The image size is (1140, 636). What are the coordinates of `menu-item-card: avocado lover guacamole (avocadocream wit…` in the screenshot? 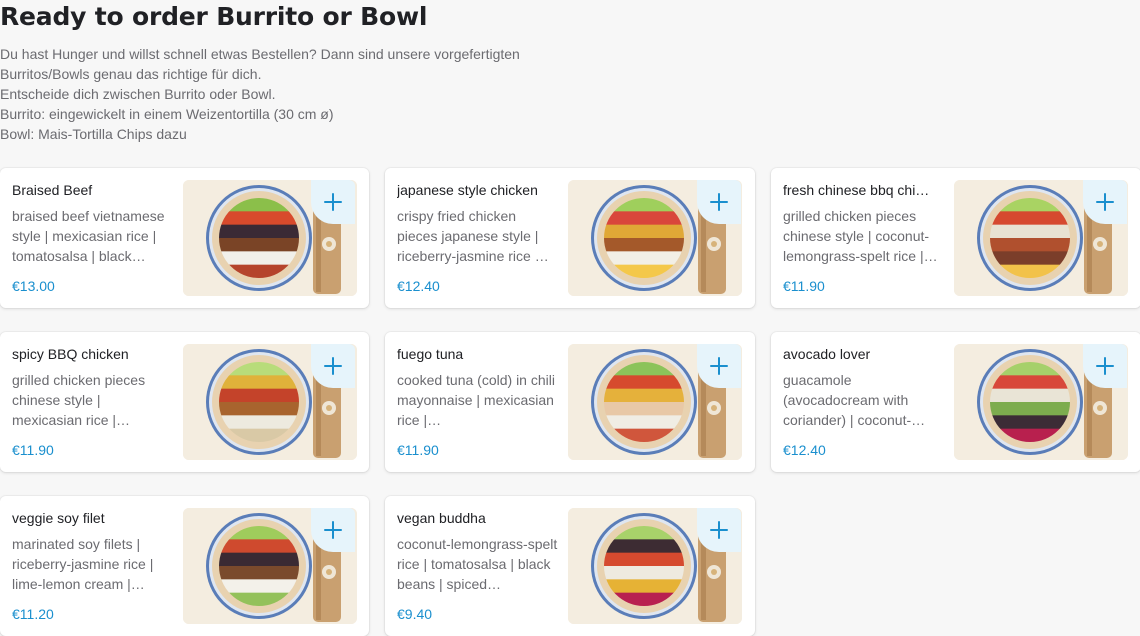 It's located at (955, 402).